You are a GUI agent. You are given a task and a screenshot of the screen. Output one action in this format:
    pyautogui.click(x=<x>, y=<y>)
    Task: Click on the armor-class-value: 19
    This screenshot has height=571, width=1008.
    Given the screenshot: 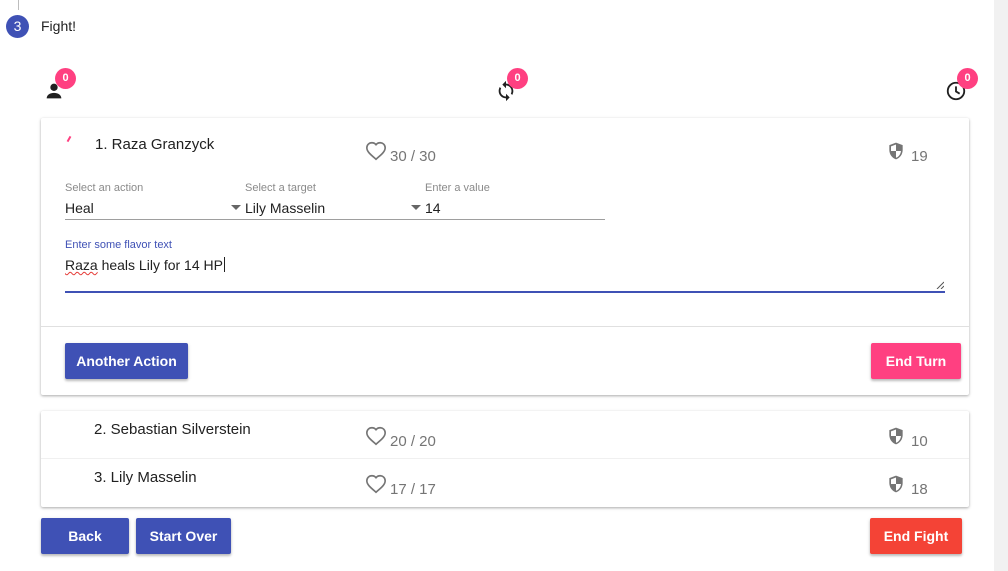 What is the action you would take?
    pyautogui.click(x=919, y=156)
    